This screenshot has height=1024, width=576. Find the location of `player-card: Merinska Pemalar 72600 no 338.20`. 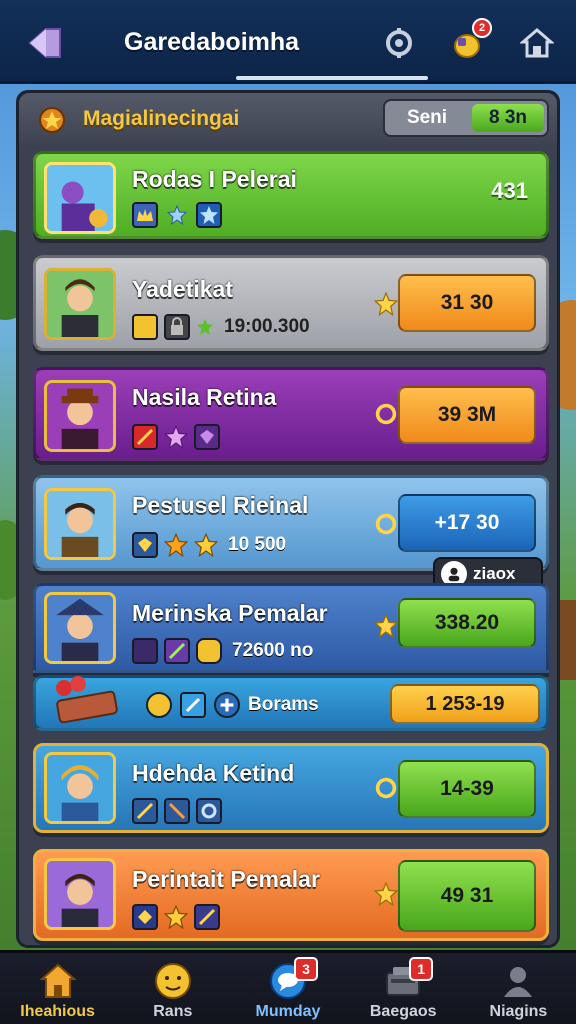

player-card: Merinska Pemalar 72600 no 338.20 is located at coordinates (291, 628).